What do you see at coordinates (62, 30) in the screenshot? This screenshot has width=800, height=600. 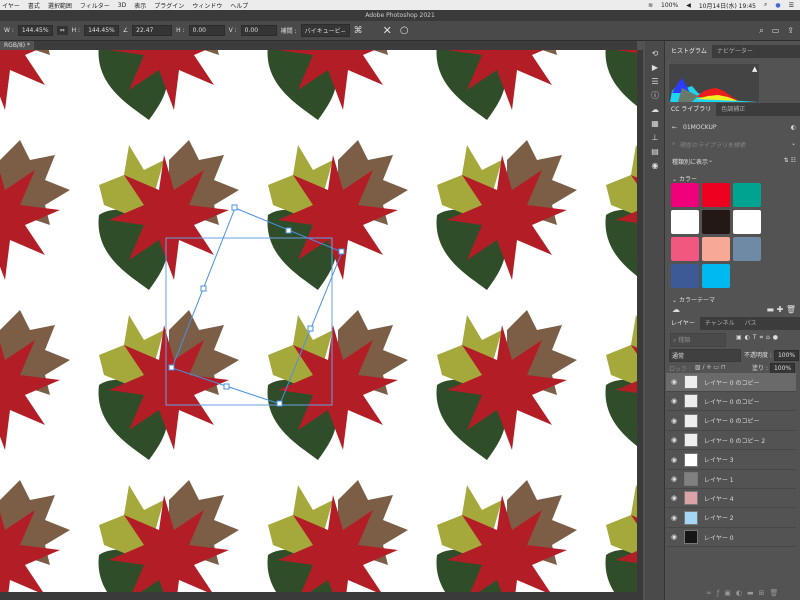 I see `link-icon: ⇔` at bounding box center [62, 30].